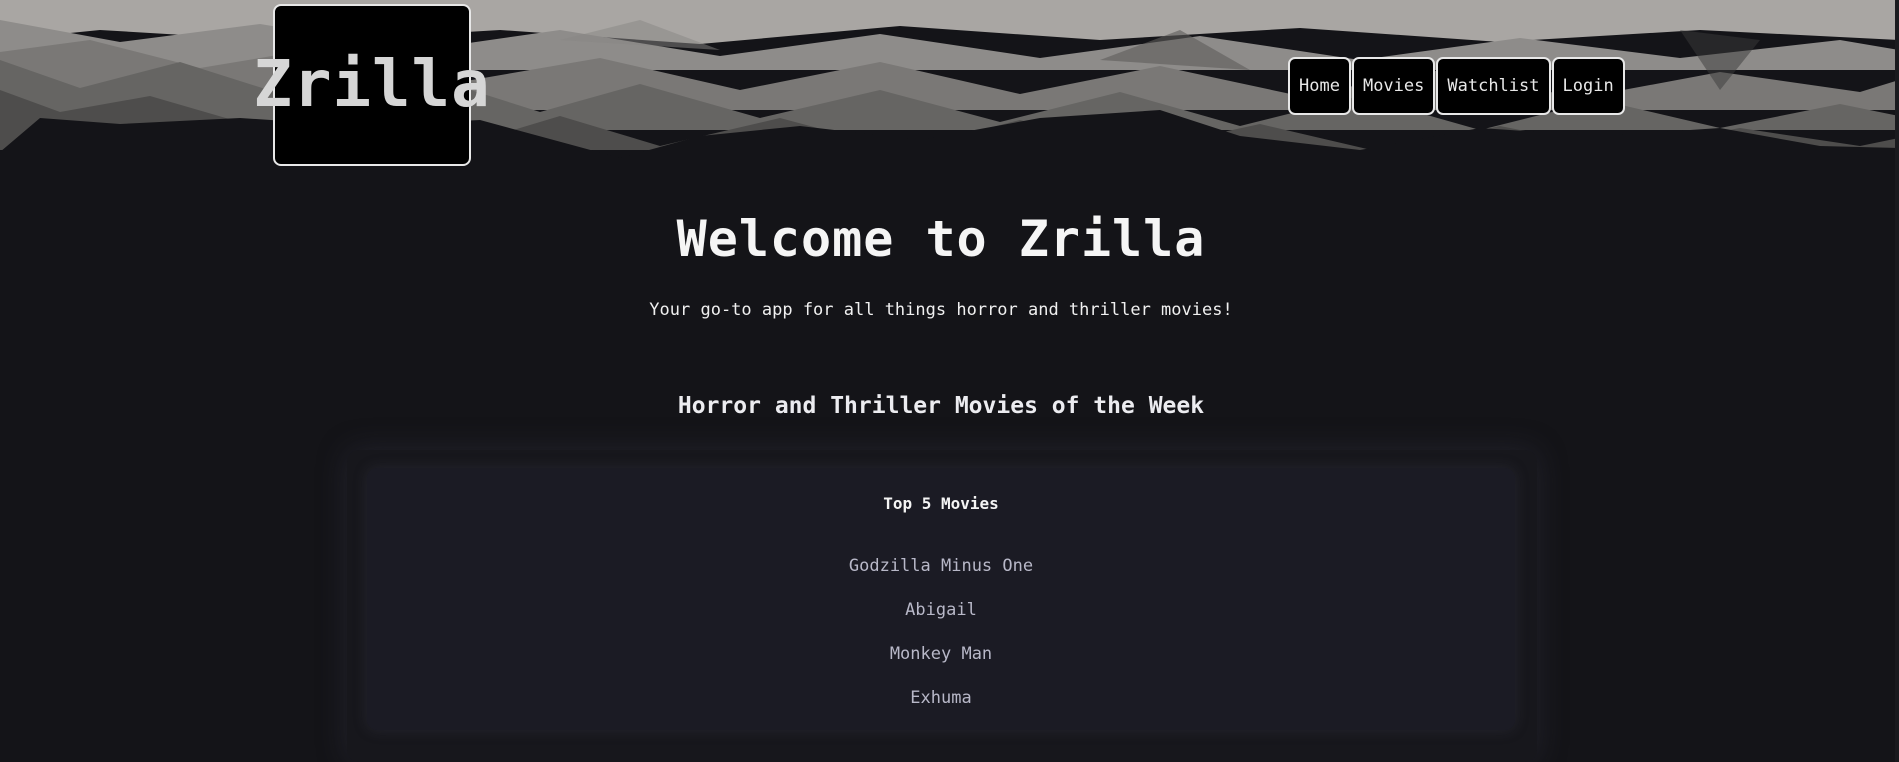  Describe the element at coordinates (941, 503) in the screenshot. I see `top-movies-title: Top 5 Movies` at that location.